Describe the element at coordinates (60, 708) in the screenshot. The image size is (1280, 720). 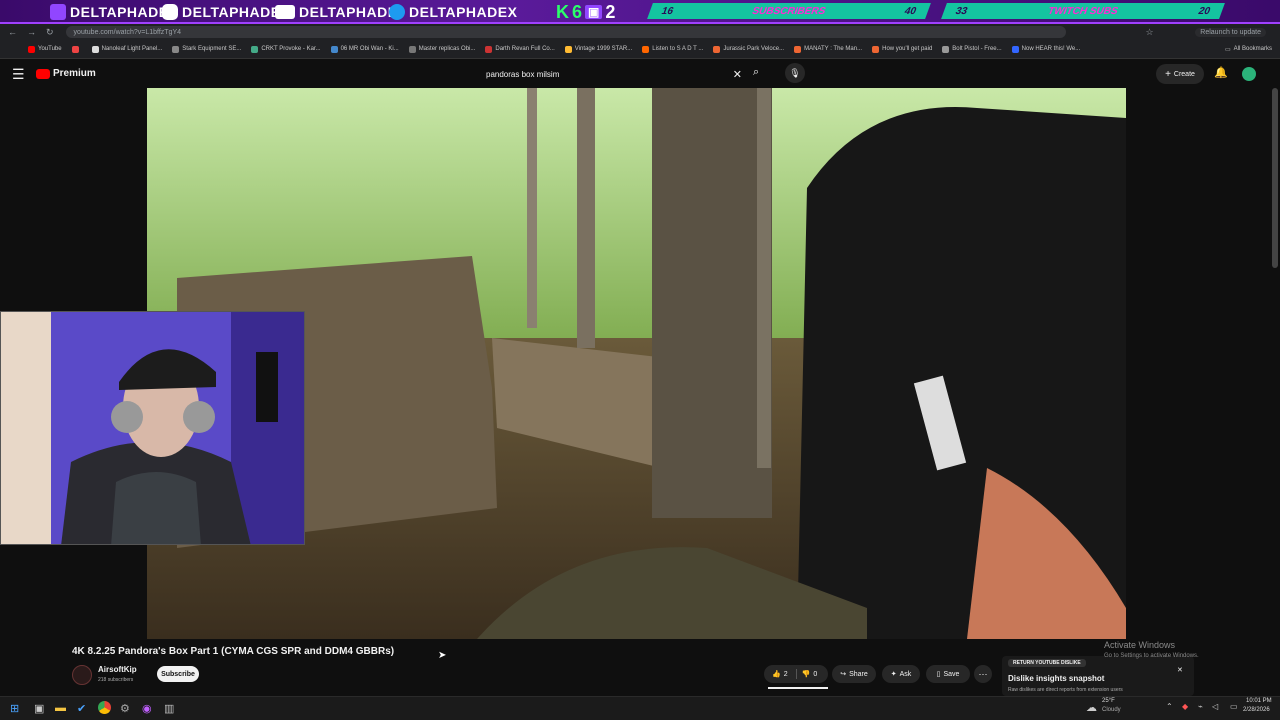
I see `file-explorer-icon: ▬` at that location.